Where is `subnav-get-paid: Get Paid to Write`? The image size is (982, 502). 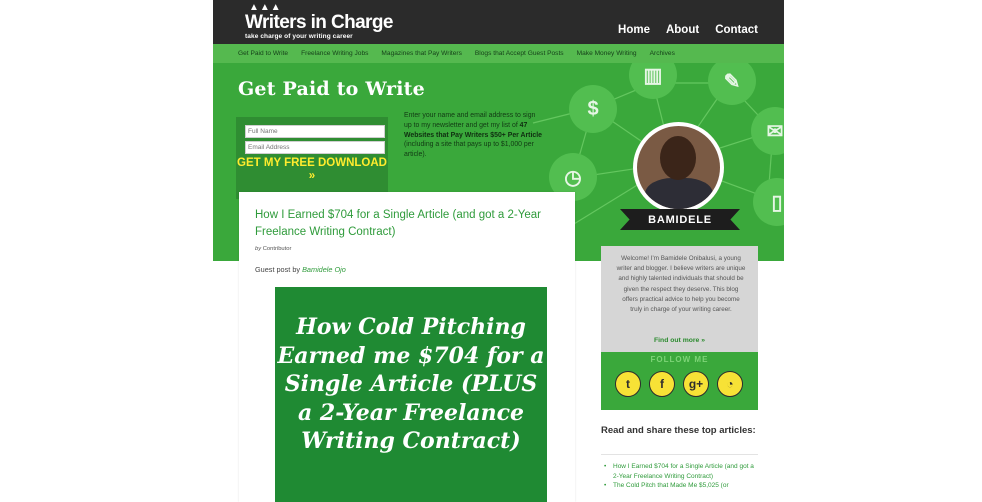 subnav-get-paid: Get Paid to Write is located at coordinates (263, 53).